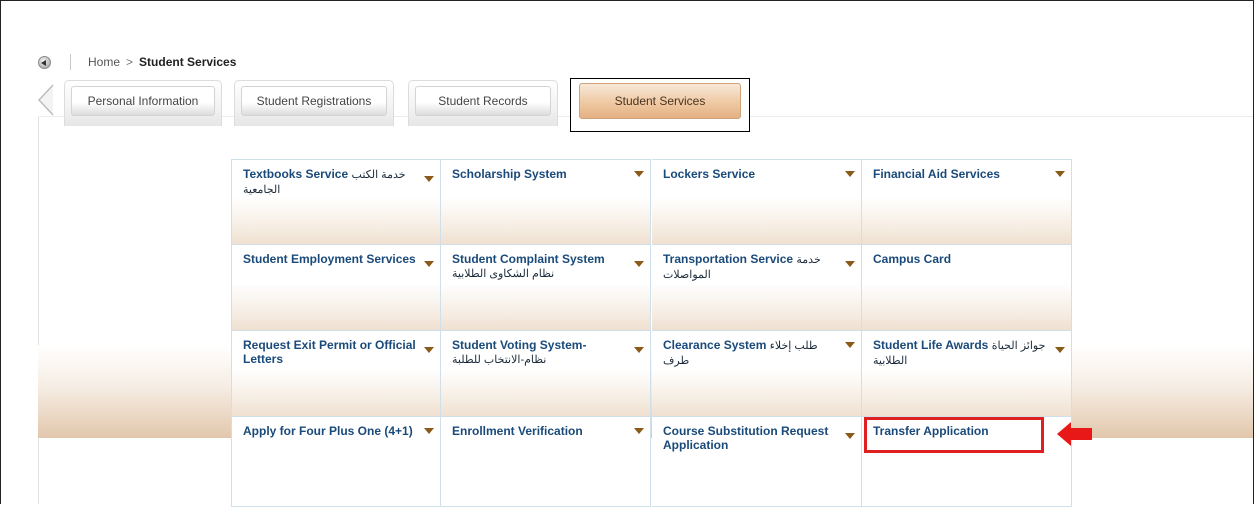  I want to click on tab-label: Student Registrations, so click(314, 101).